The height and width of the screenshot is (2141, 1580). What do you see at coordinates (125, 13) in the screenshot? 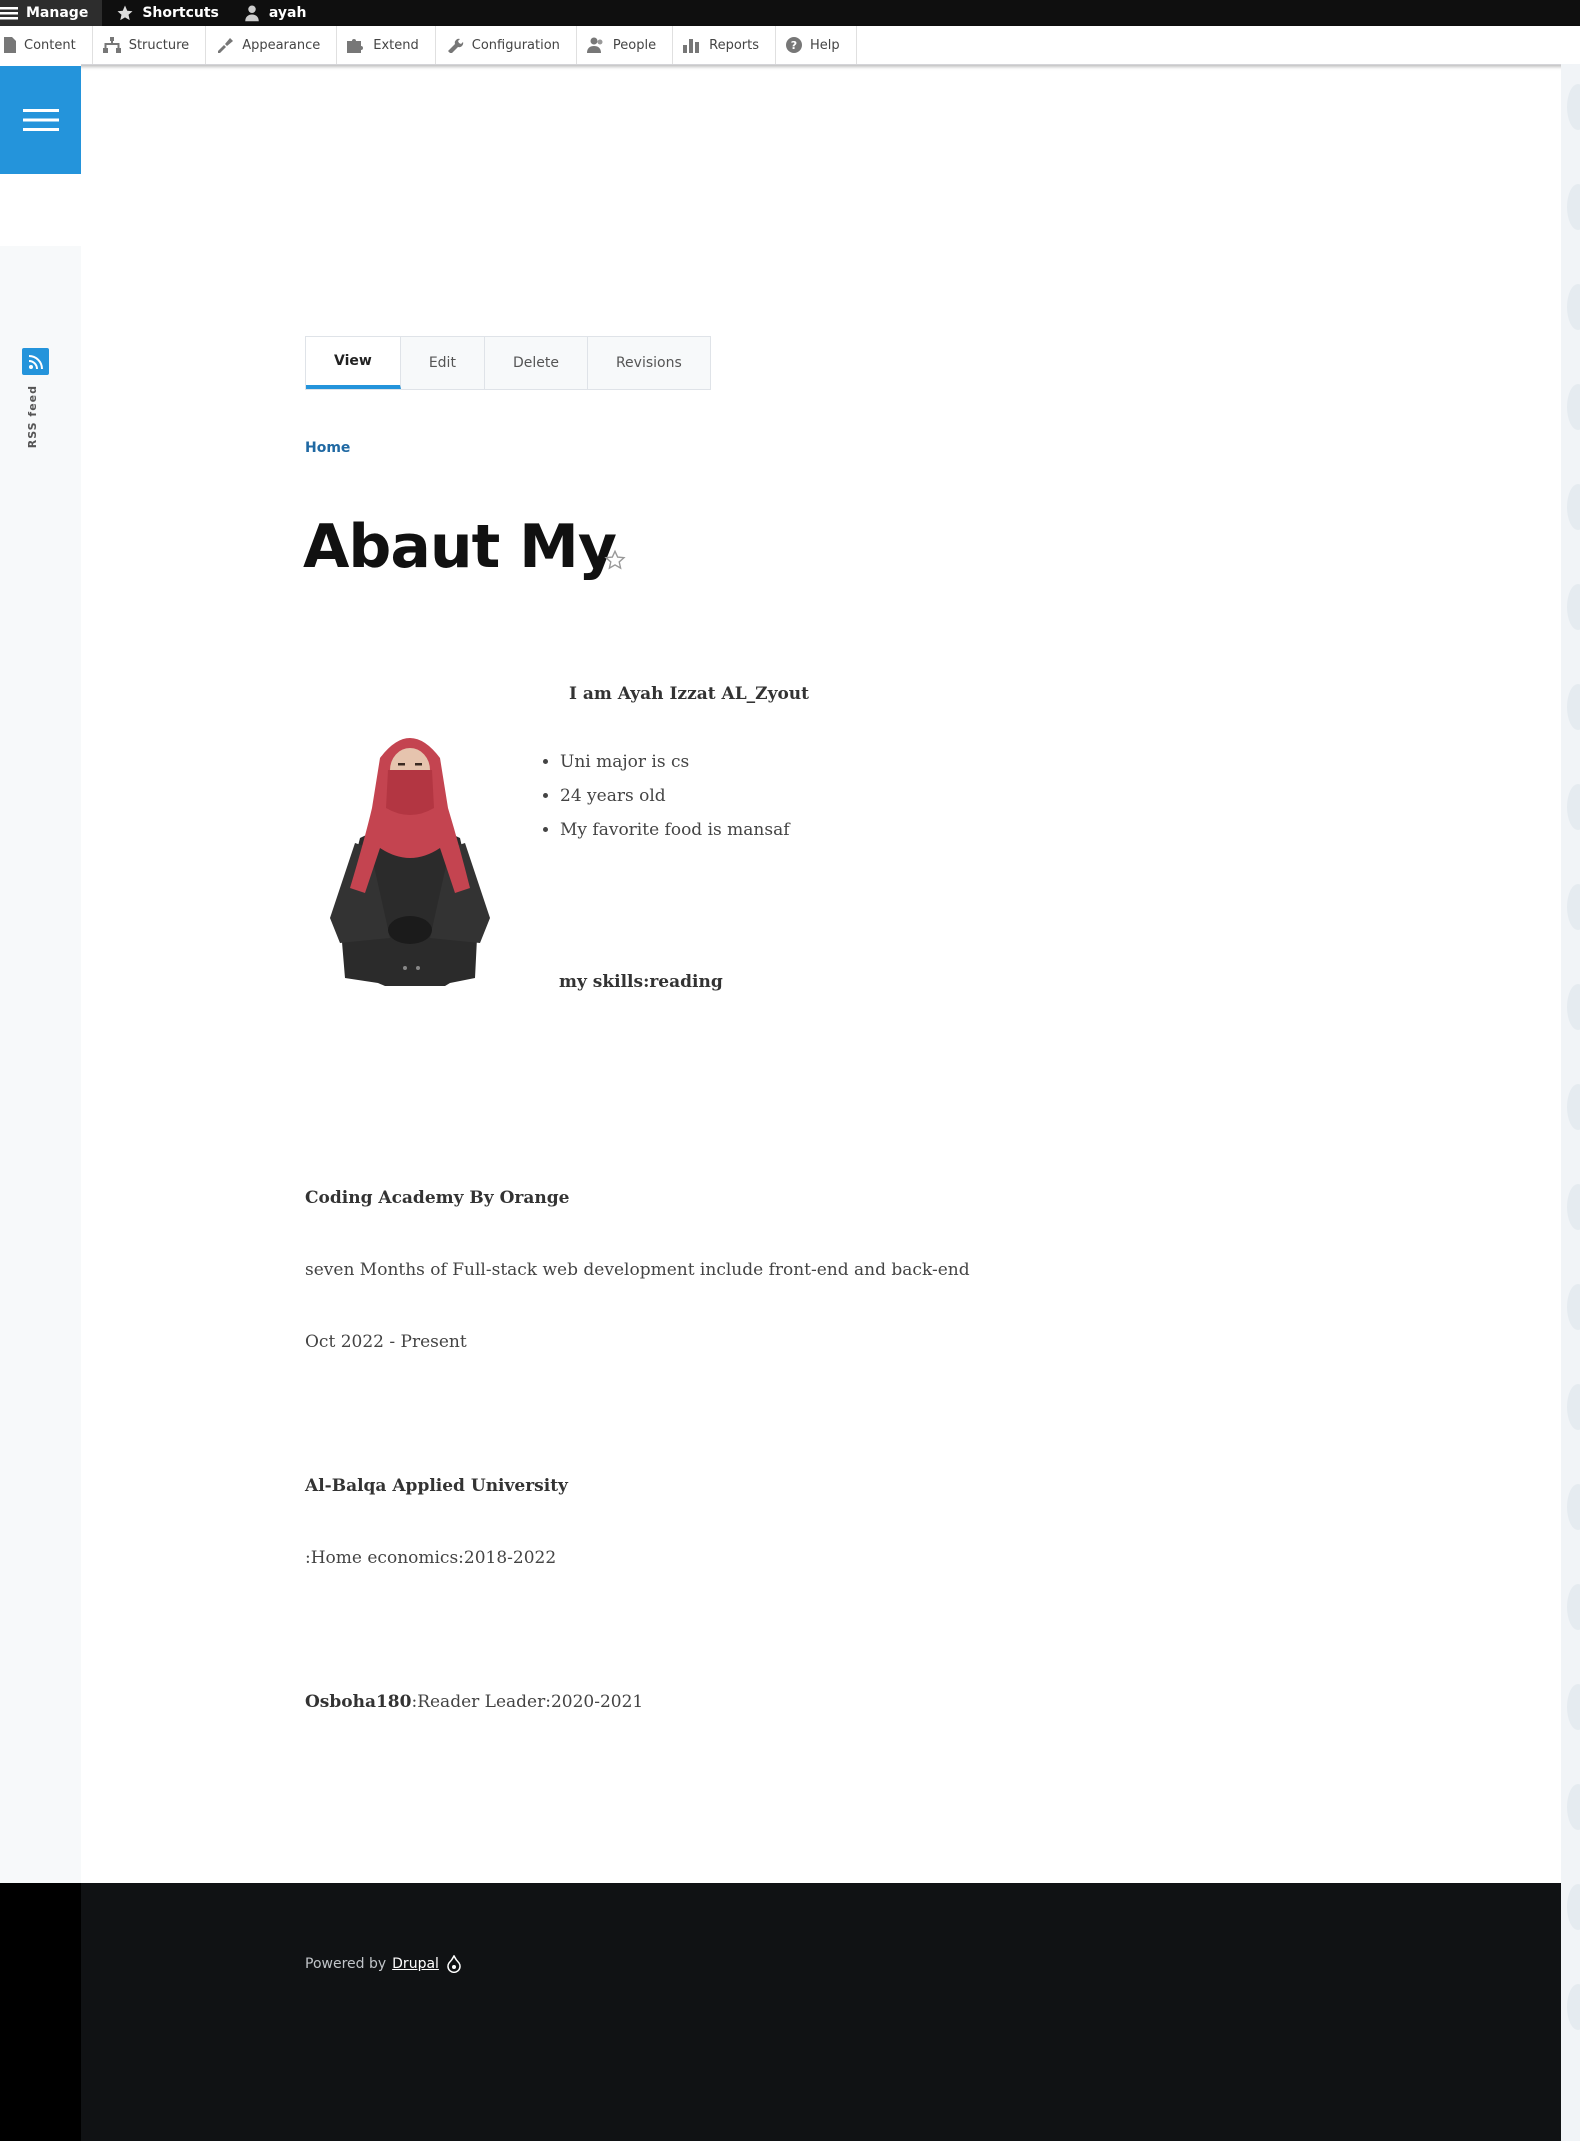
I see `star-icon` at bounding box center [125, 13].